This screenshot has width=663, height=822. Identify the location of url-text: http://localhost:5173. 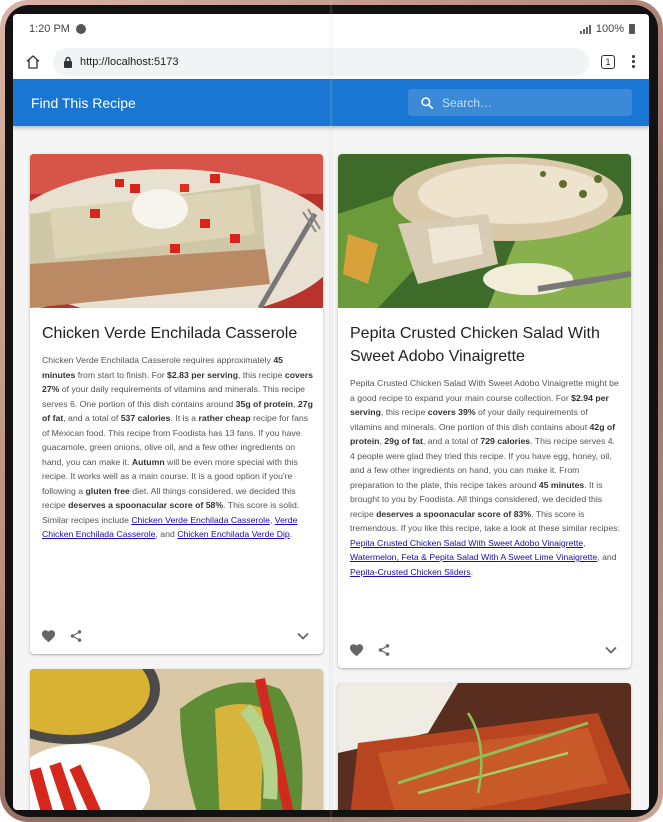
(129, 61).